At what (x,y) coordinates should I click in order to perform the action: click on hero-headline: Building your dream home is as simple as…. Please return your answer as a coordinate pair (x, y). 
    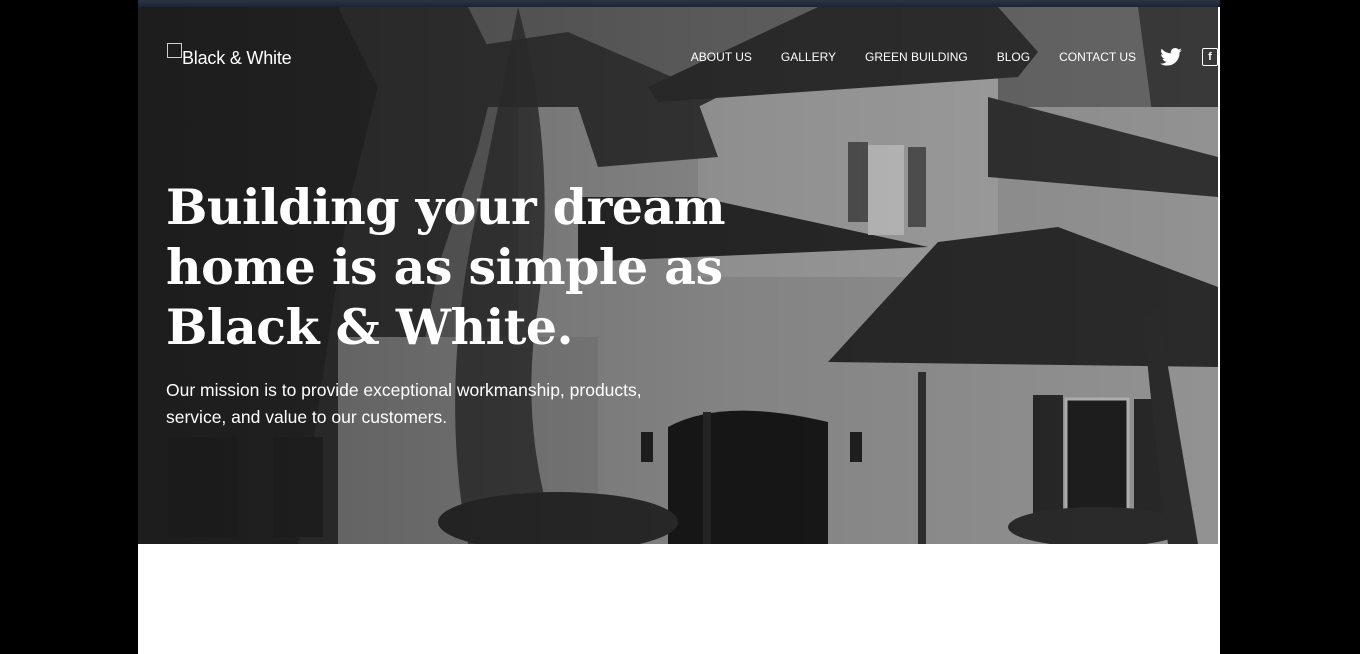
    Looking at the image, I should click on (446, 267).